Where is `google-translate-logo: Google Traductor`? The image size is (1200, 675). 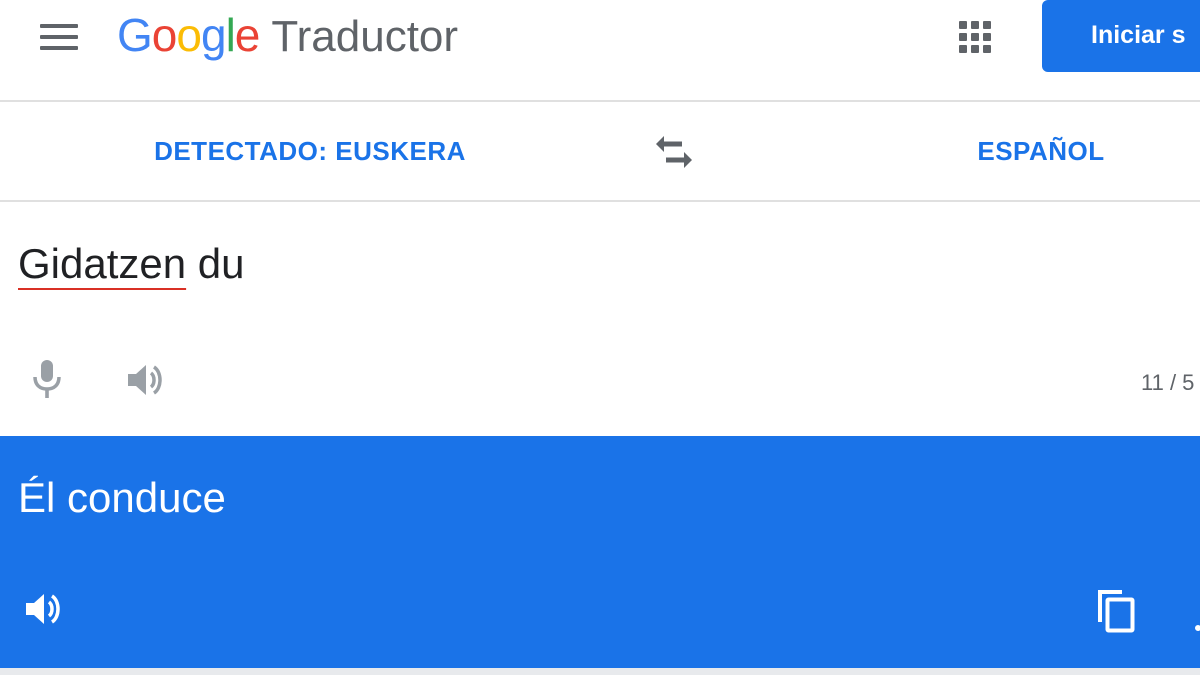 google-translate-logo: Google Traductor is located at coordinates (287, 38).